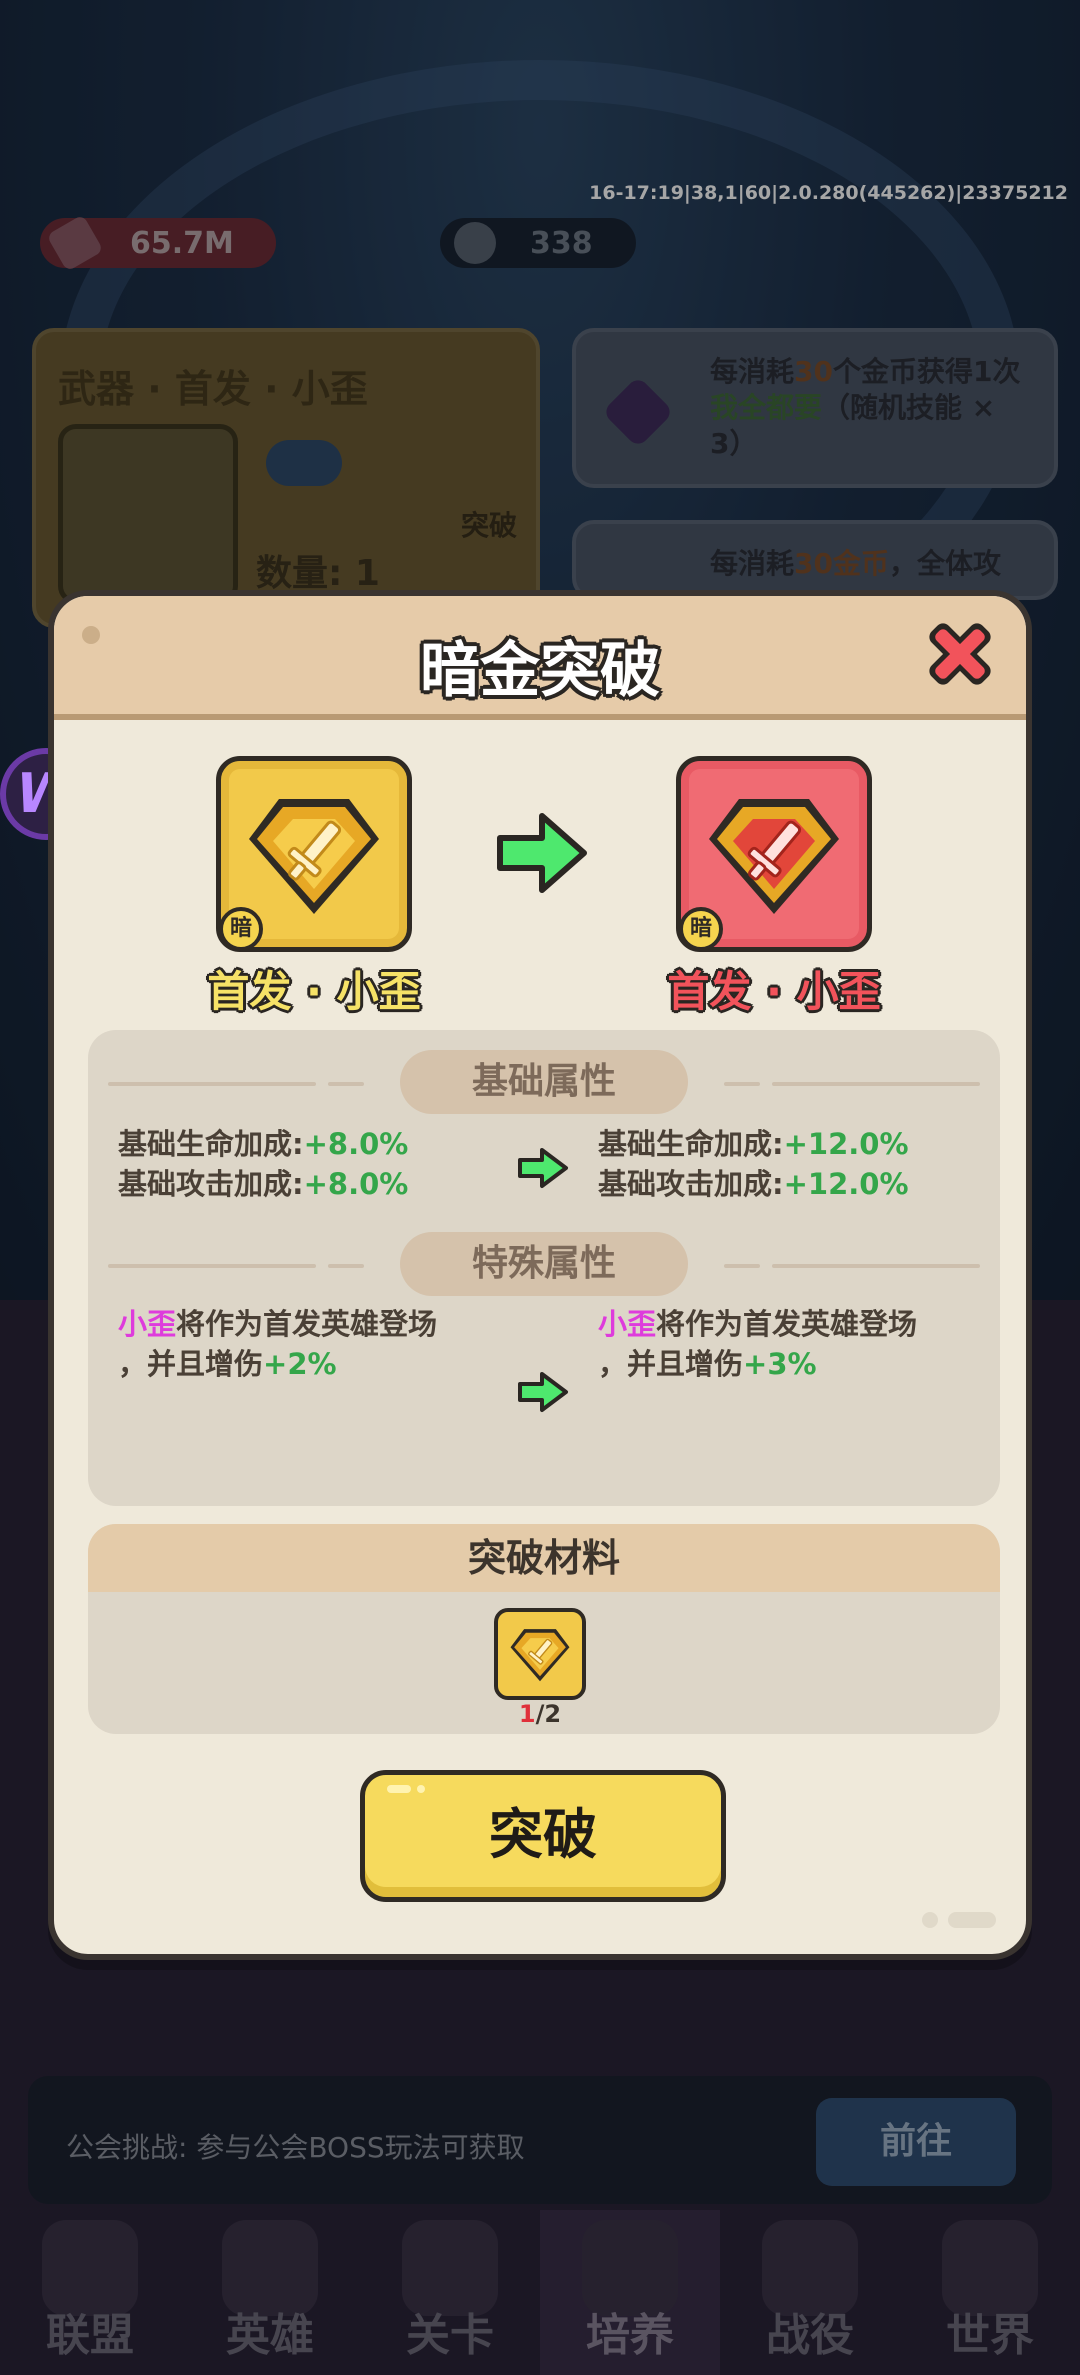  I want to click on special-attributes-heading: 特殊属性, so click(544, 1264).